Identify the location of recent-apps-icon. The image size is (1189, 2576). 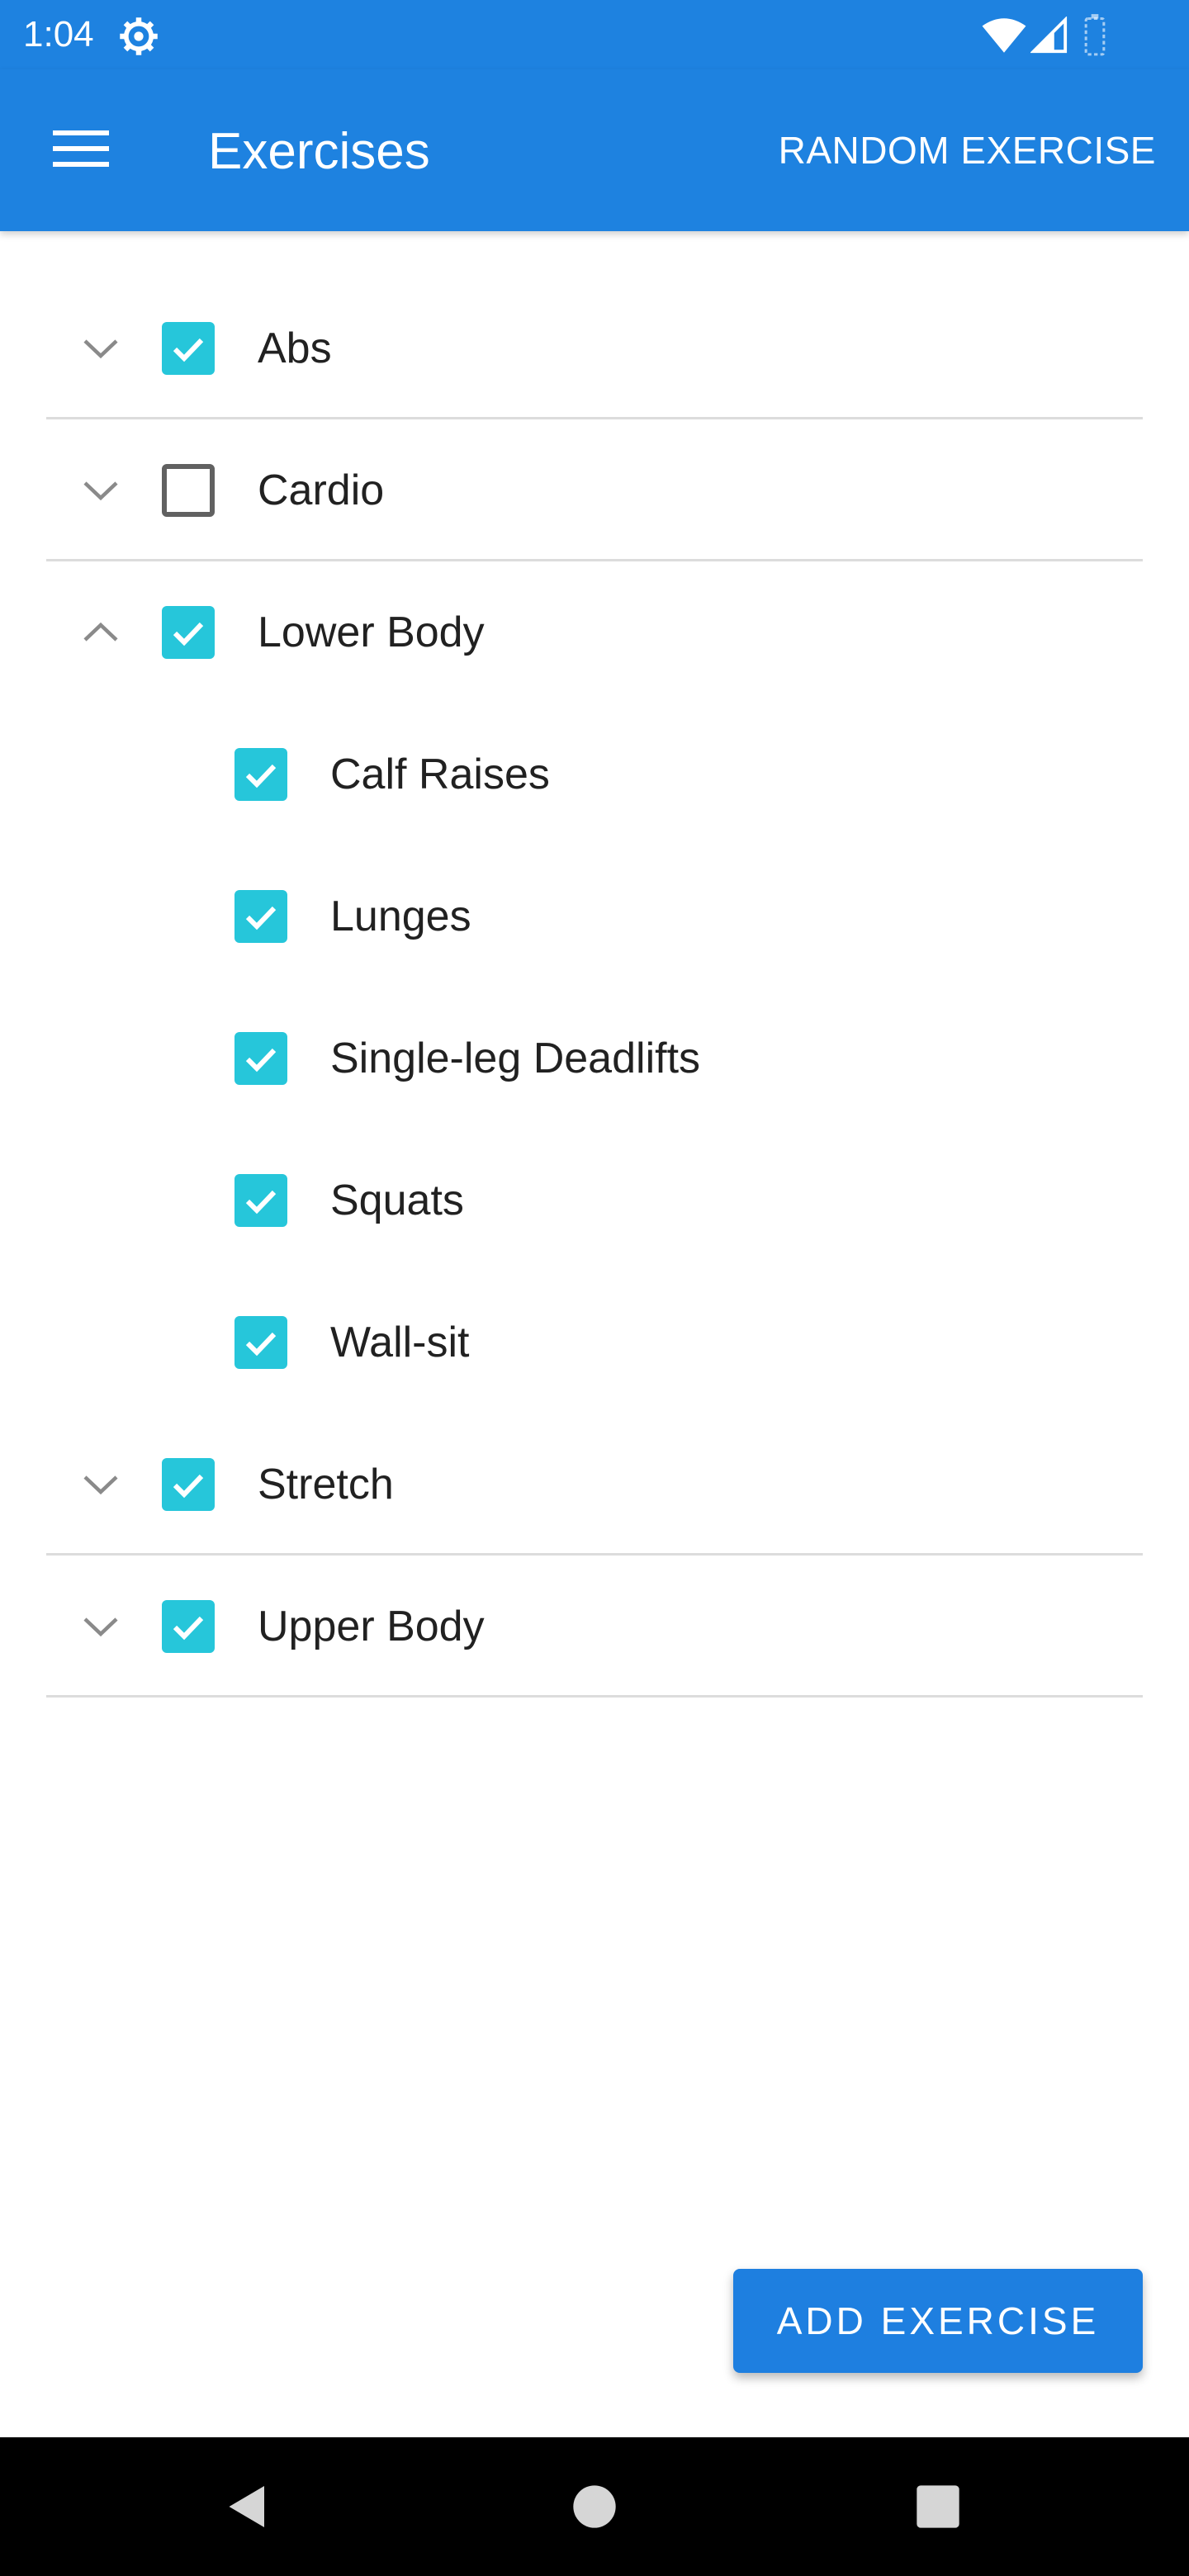
(938, 2507).